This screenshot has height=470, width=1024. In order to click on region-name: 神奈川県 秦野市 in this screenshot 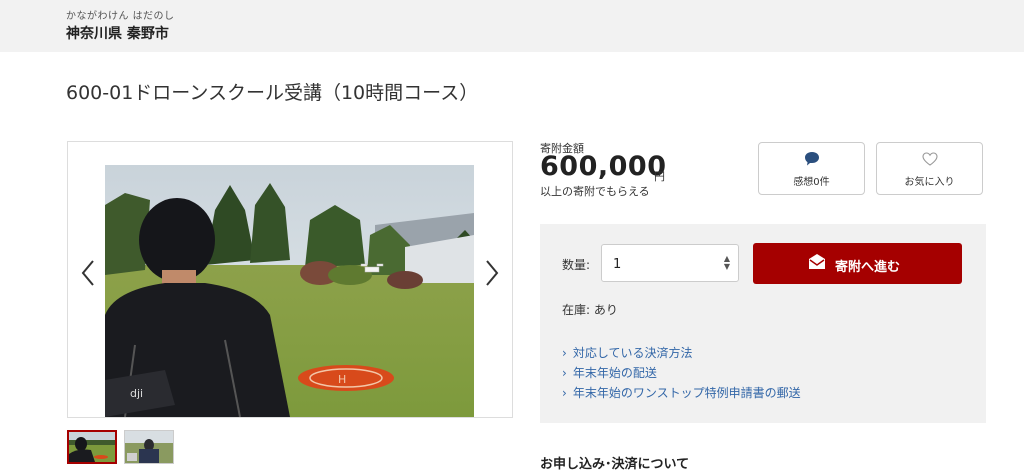, I will do `click(117, 33)`.